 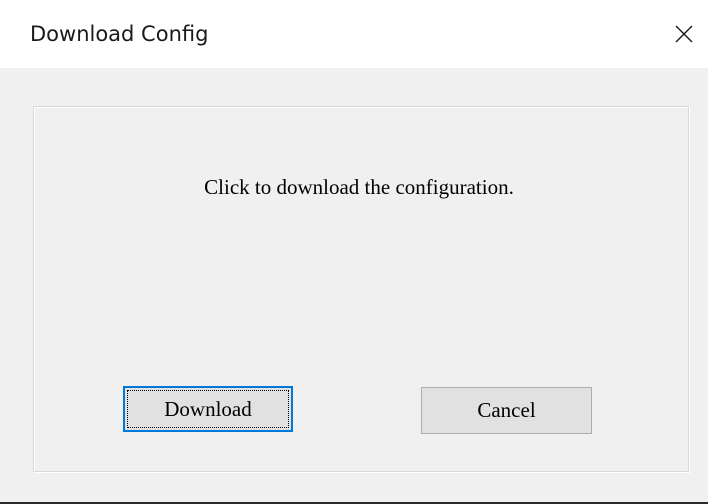 I want to click on cancel-button: Cancel, so click(x=506, y=410).